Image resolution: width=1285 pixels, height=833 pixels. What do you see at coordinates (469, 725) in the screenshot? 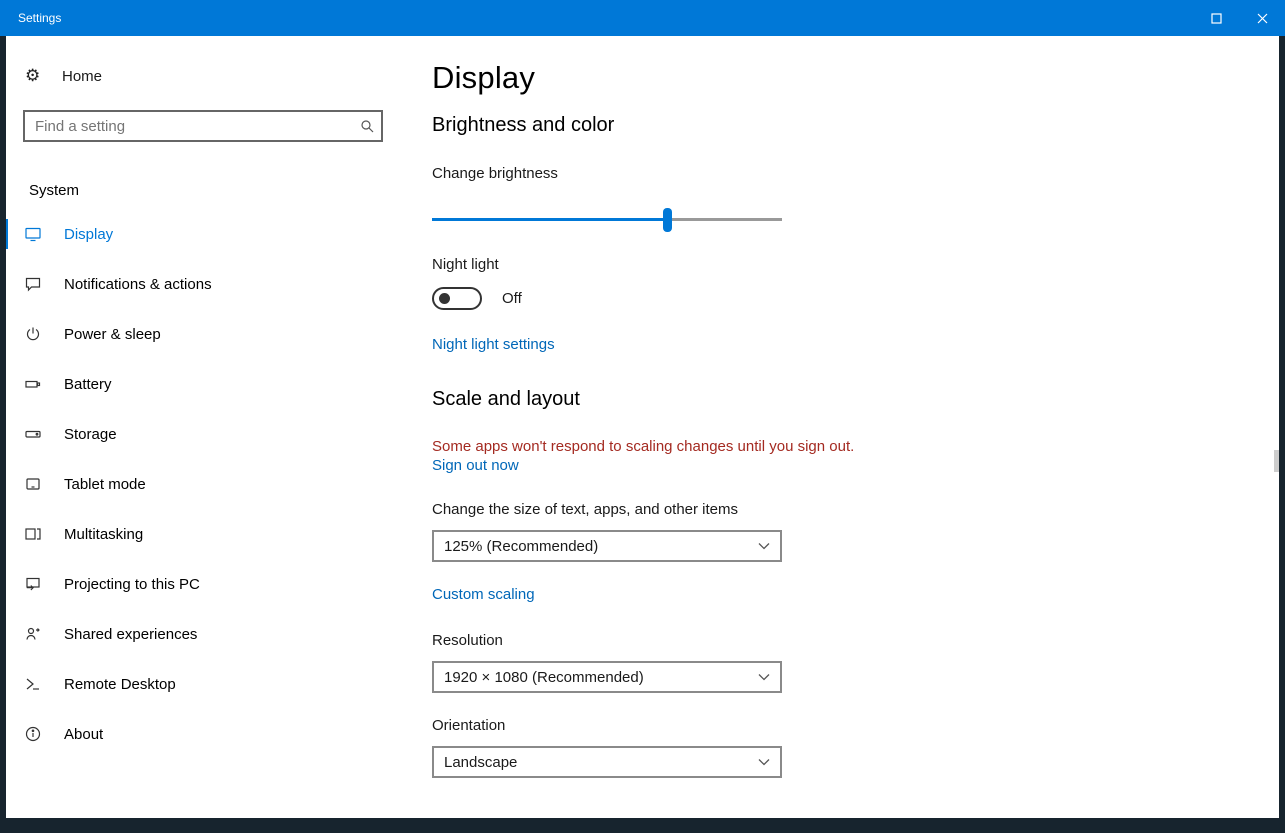
I see `orientation-label: Orientation` at bounding box center [469, 725].